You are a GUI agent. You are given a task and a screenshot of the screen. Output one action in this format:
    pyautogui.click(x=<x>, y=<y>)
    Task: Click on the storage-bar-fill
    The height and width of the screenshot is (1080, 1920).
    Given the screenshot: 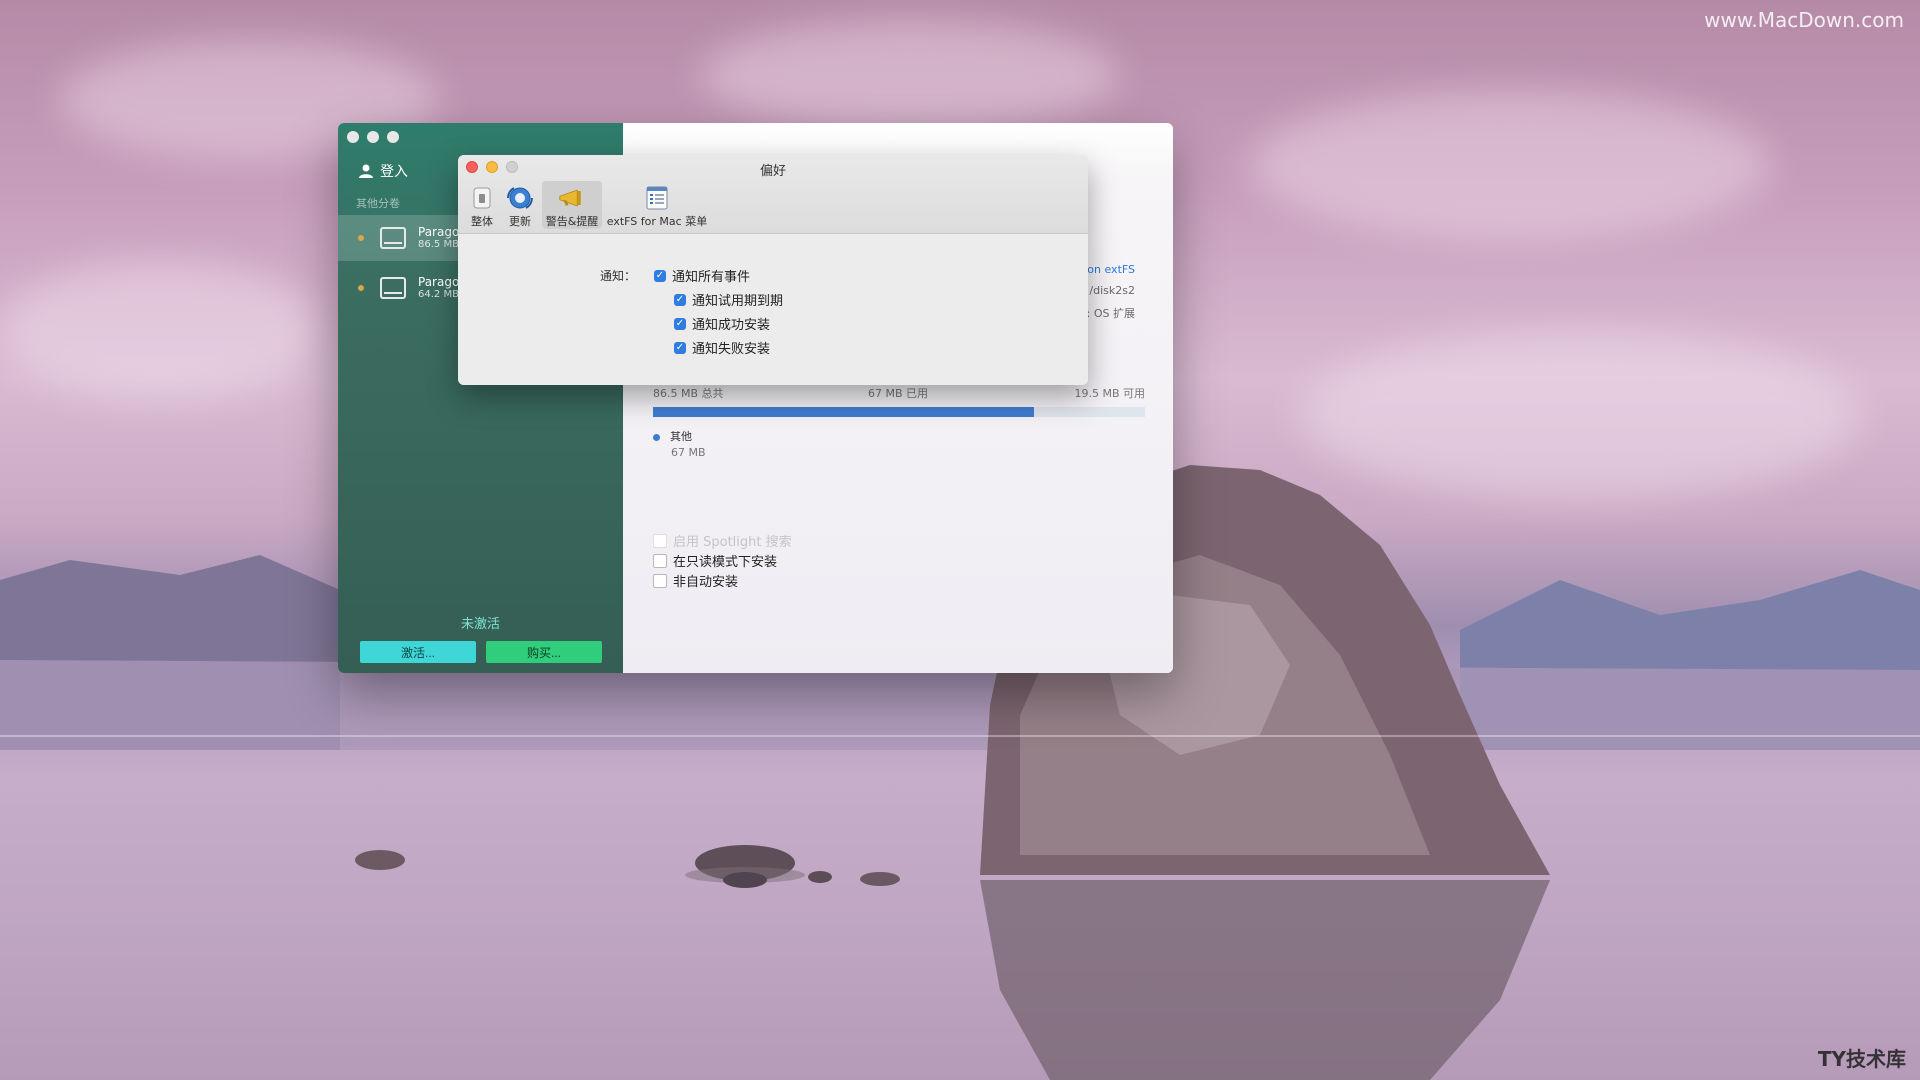 What is the action you would take?
    pyautogui.click(x=844, y=412)
    